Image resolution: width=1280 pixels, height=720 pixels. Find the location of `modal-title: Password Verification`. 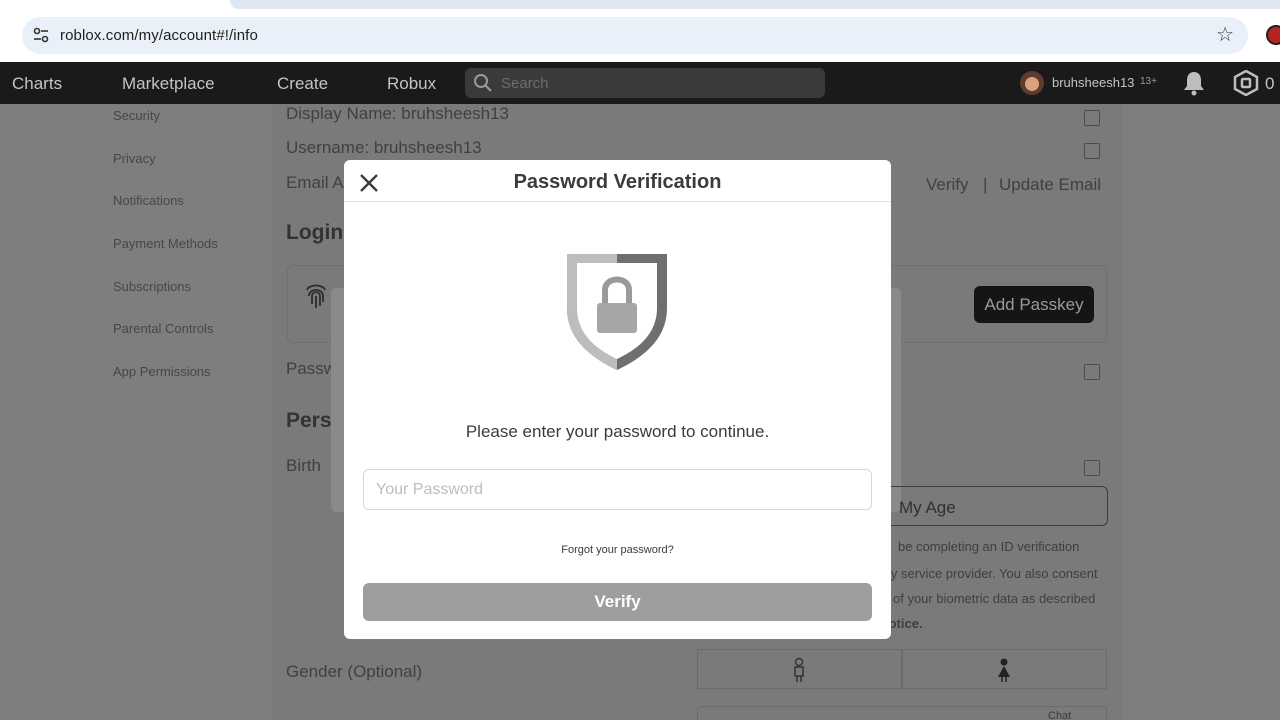

modal-title: Password Verification is located at coordinates (617, 182).